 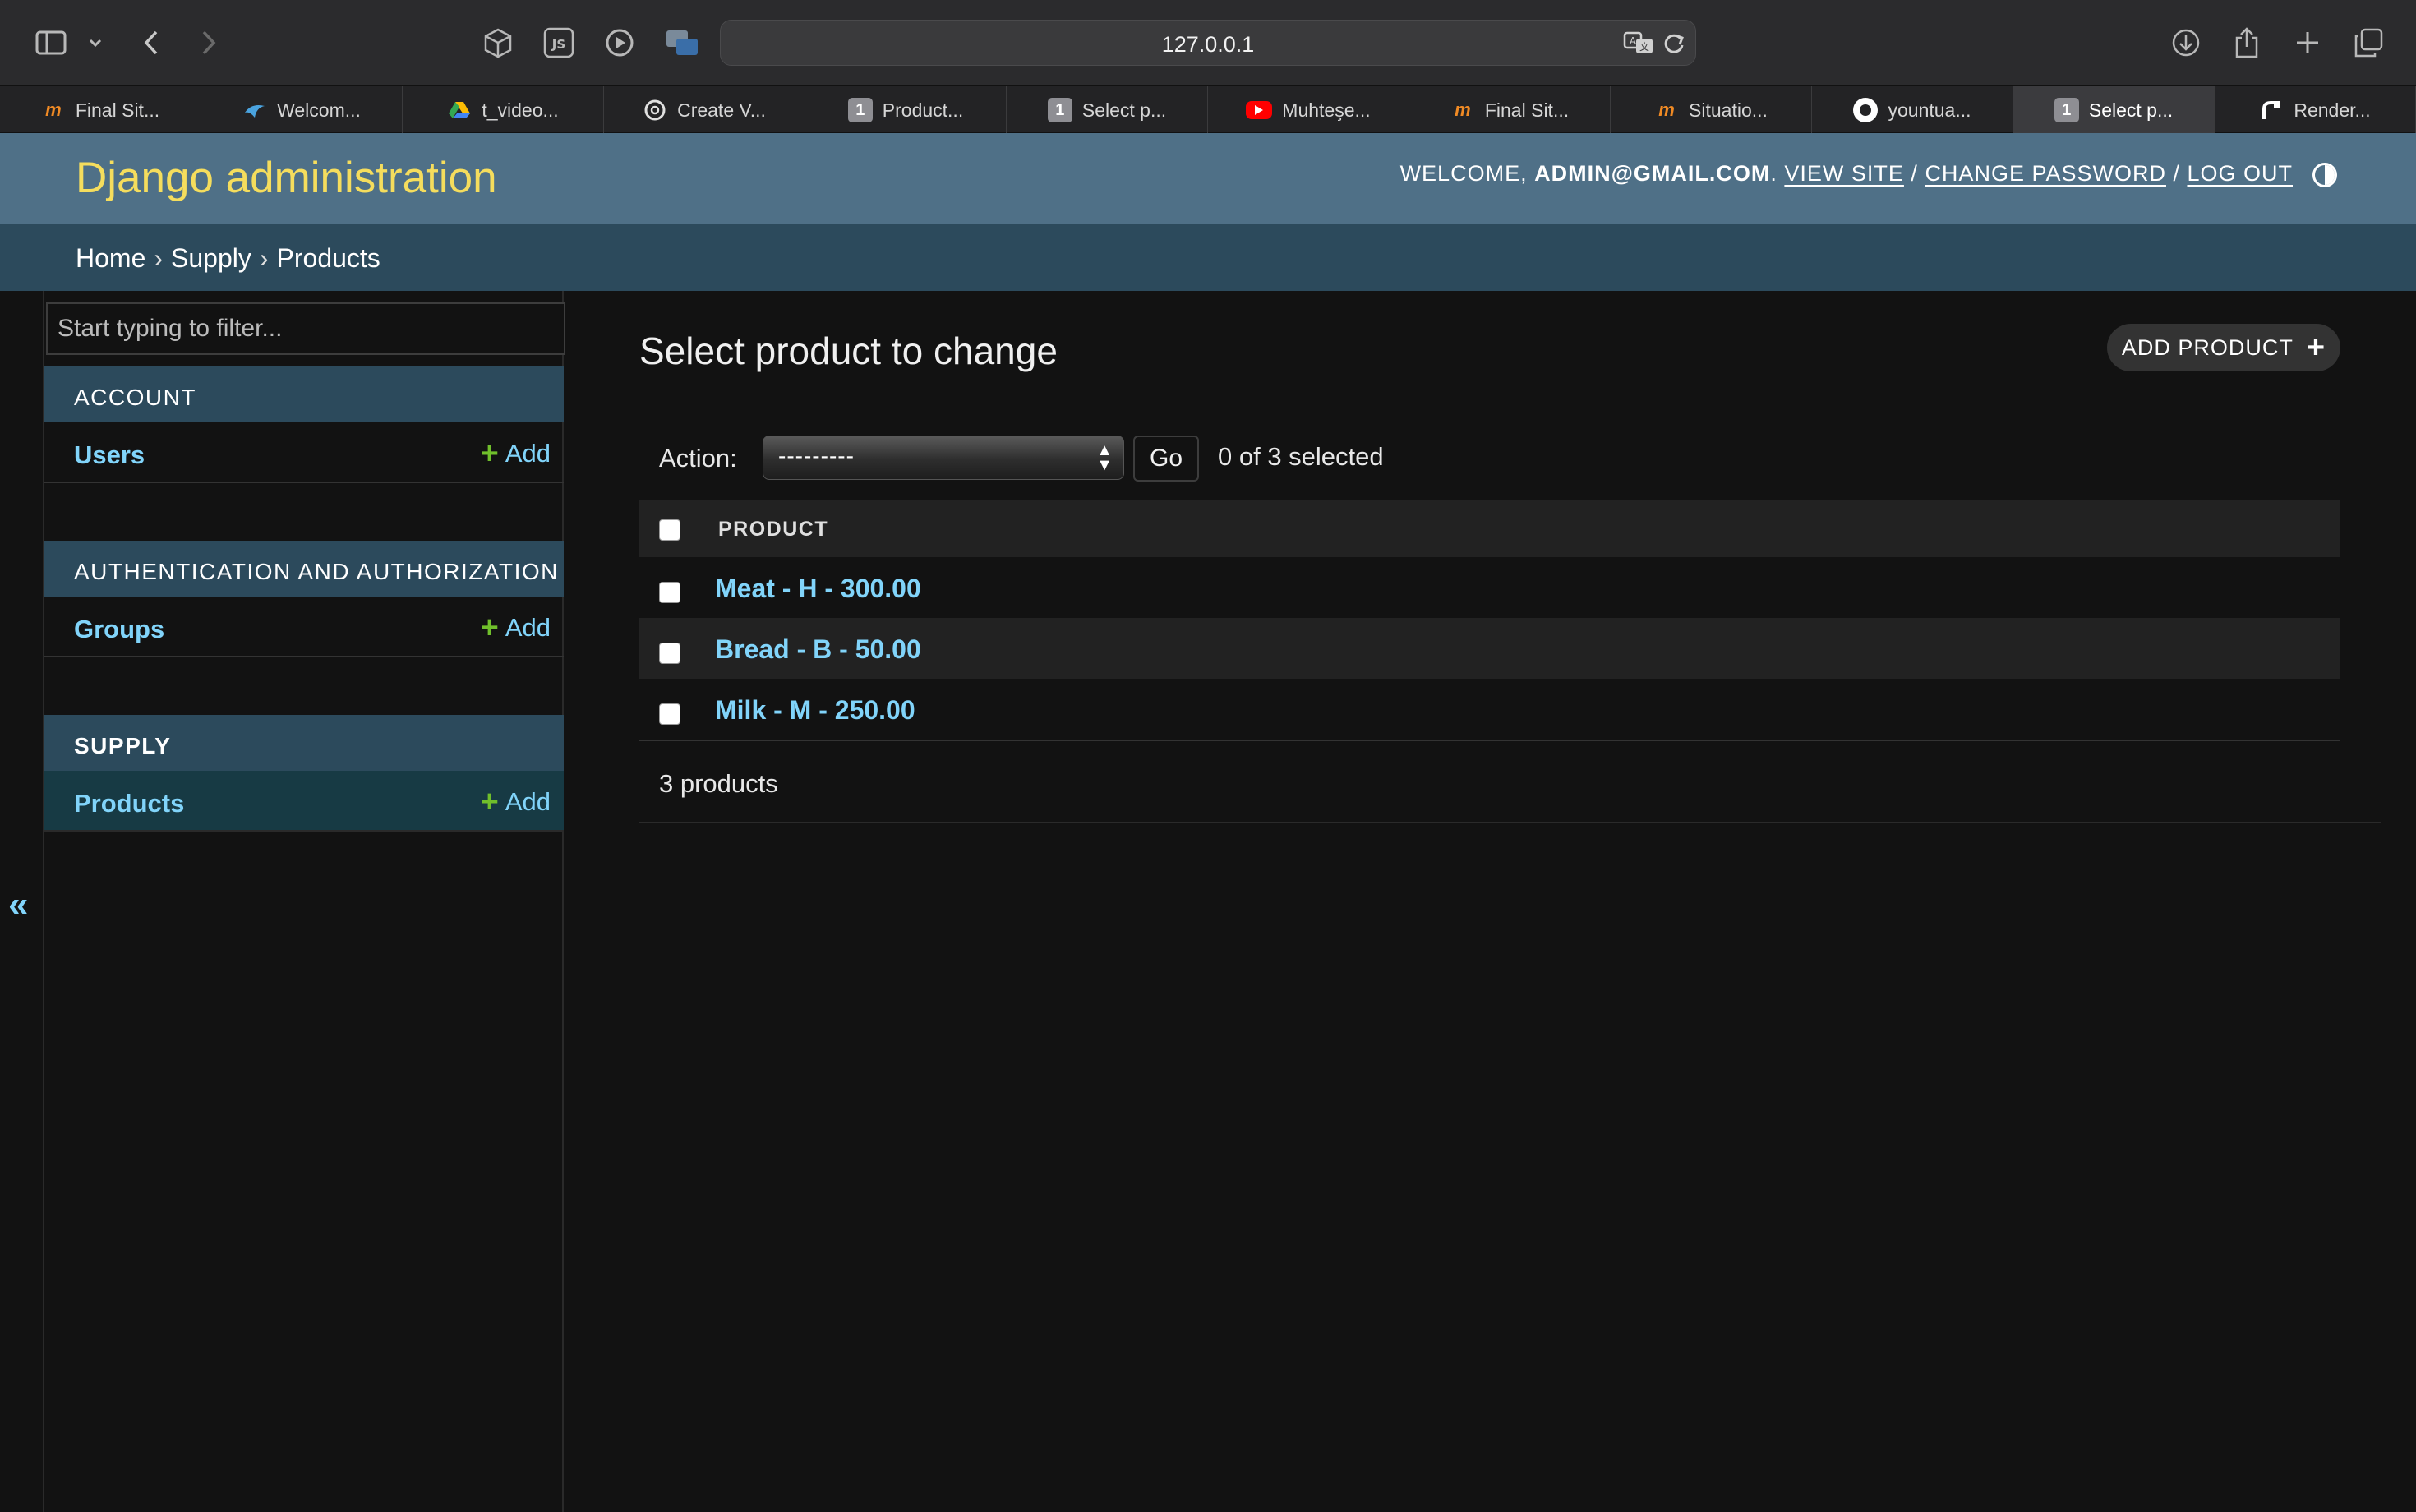 What do you see at coordinates (818, 649) in the screenshot?
I see `product-link: Bread - B - 50.00` at bounding box center [818, 649].